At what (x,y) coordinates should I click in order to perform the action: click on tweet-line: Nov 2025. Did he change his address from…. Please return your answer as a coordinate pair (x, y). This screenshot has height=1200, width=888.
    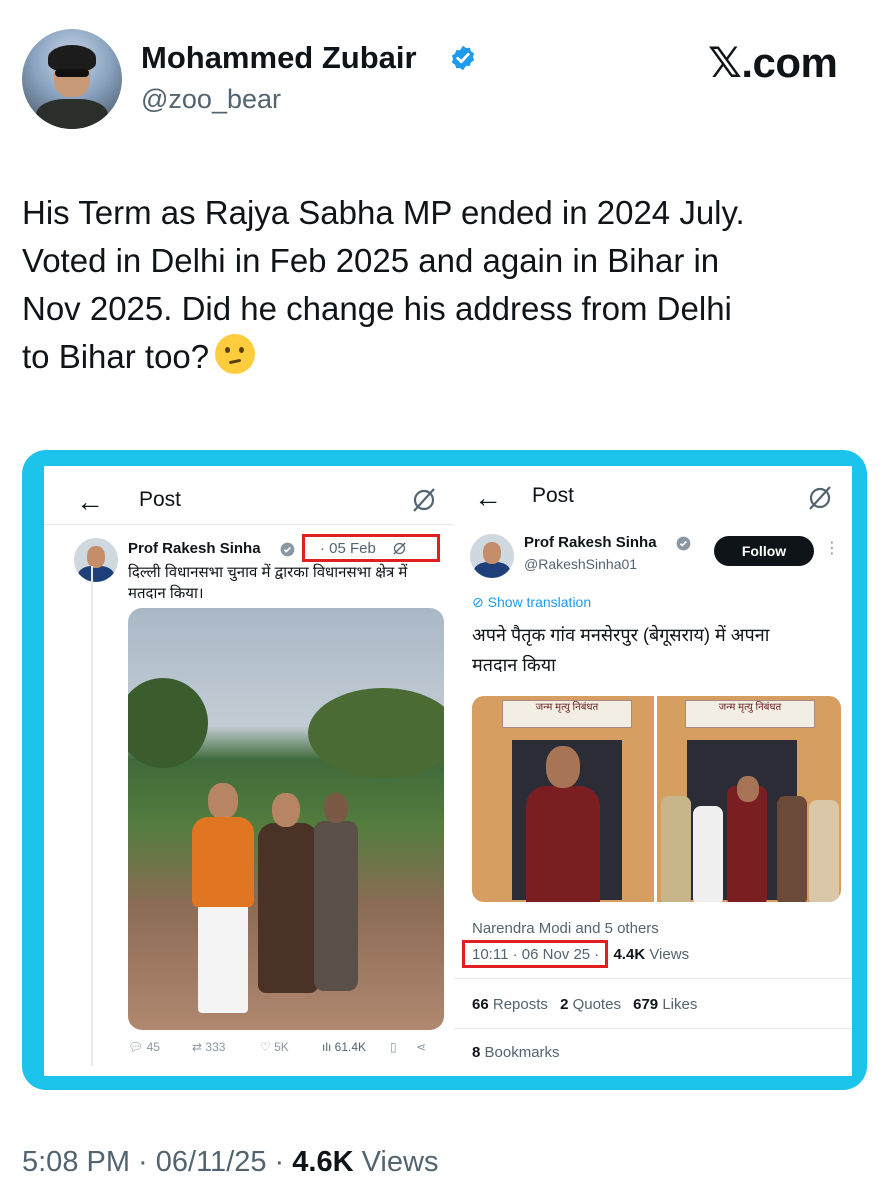
    Looking at the image, I should click on (377, 308).